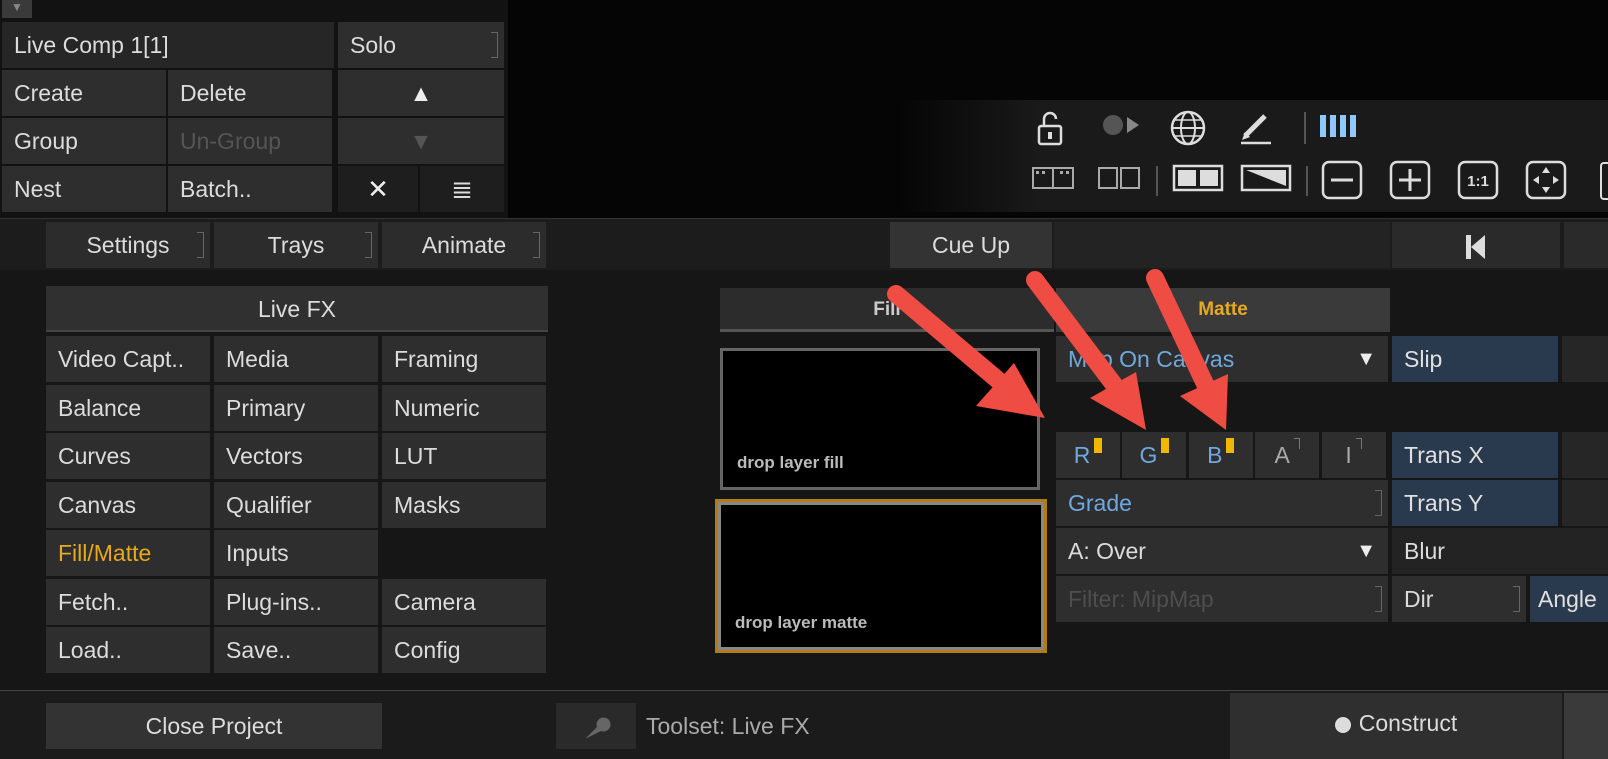 The width and height of the screenshot is (1608, 759). Describe the element at coordinates (1459, 599) in the screenshot. I see `dir-button: Dir` at that location.